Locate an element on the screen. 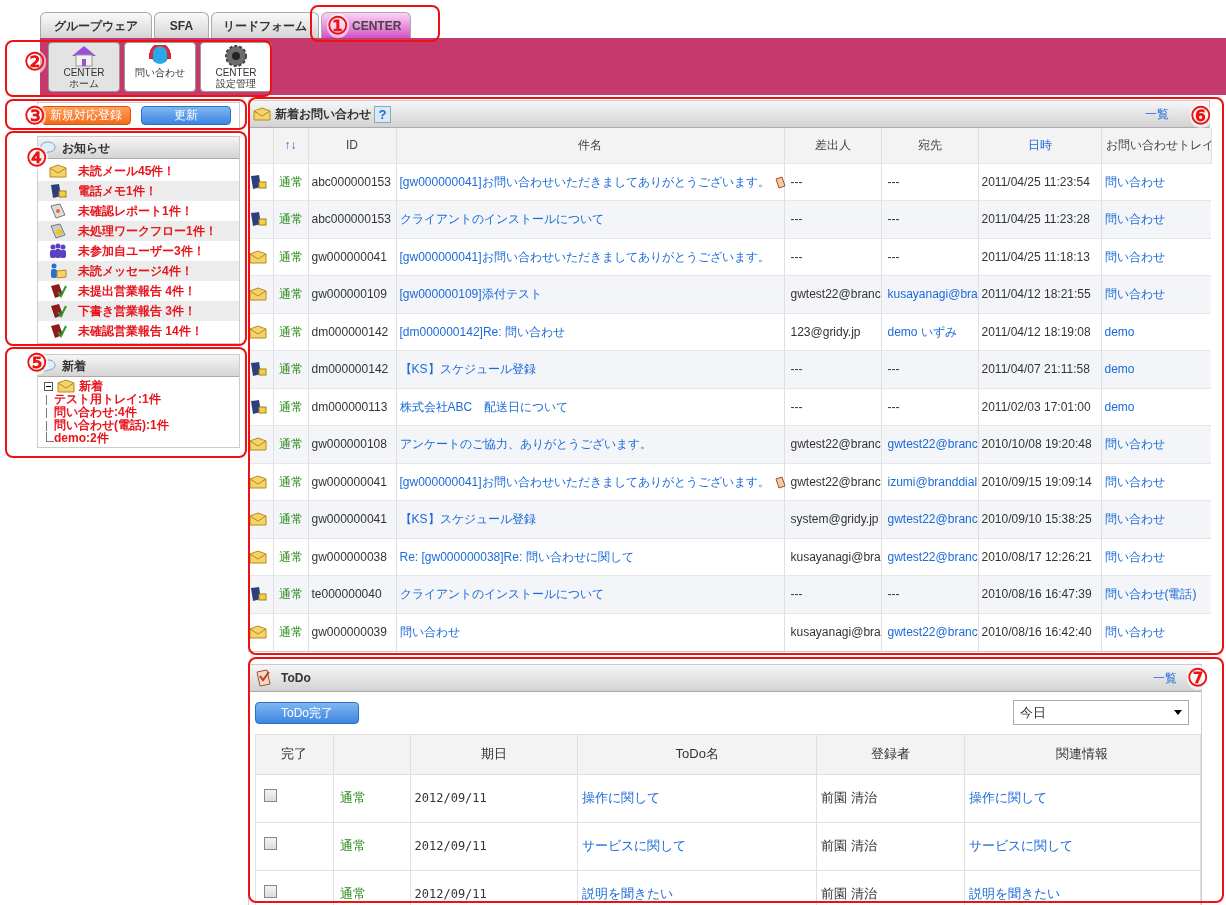 This screenshot has width=1226, height=905. subject-link: Re: [gw000000038]Re: 問い合わせに関して is located at coordinates (516, 556).